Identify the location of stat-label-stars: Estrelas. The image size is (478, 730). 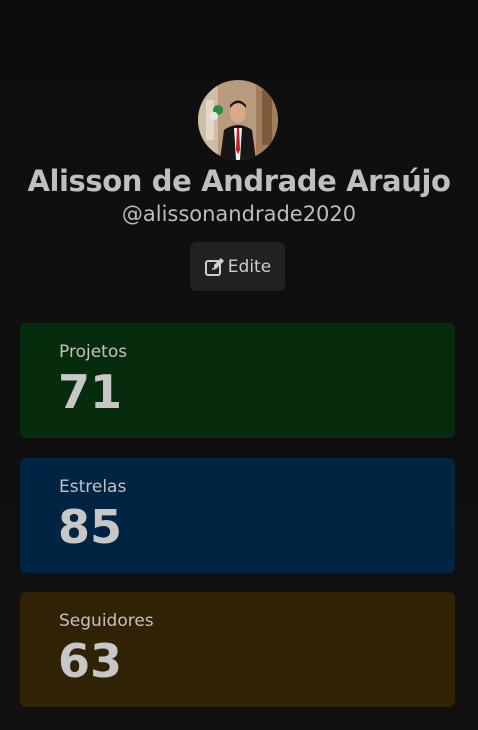
(93, 487).